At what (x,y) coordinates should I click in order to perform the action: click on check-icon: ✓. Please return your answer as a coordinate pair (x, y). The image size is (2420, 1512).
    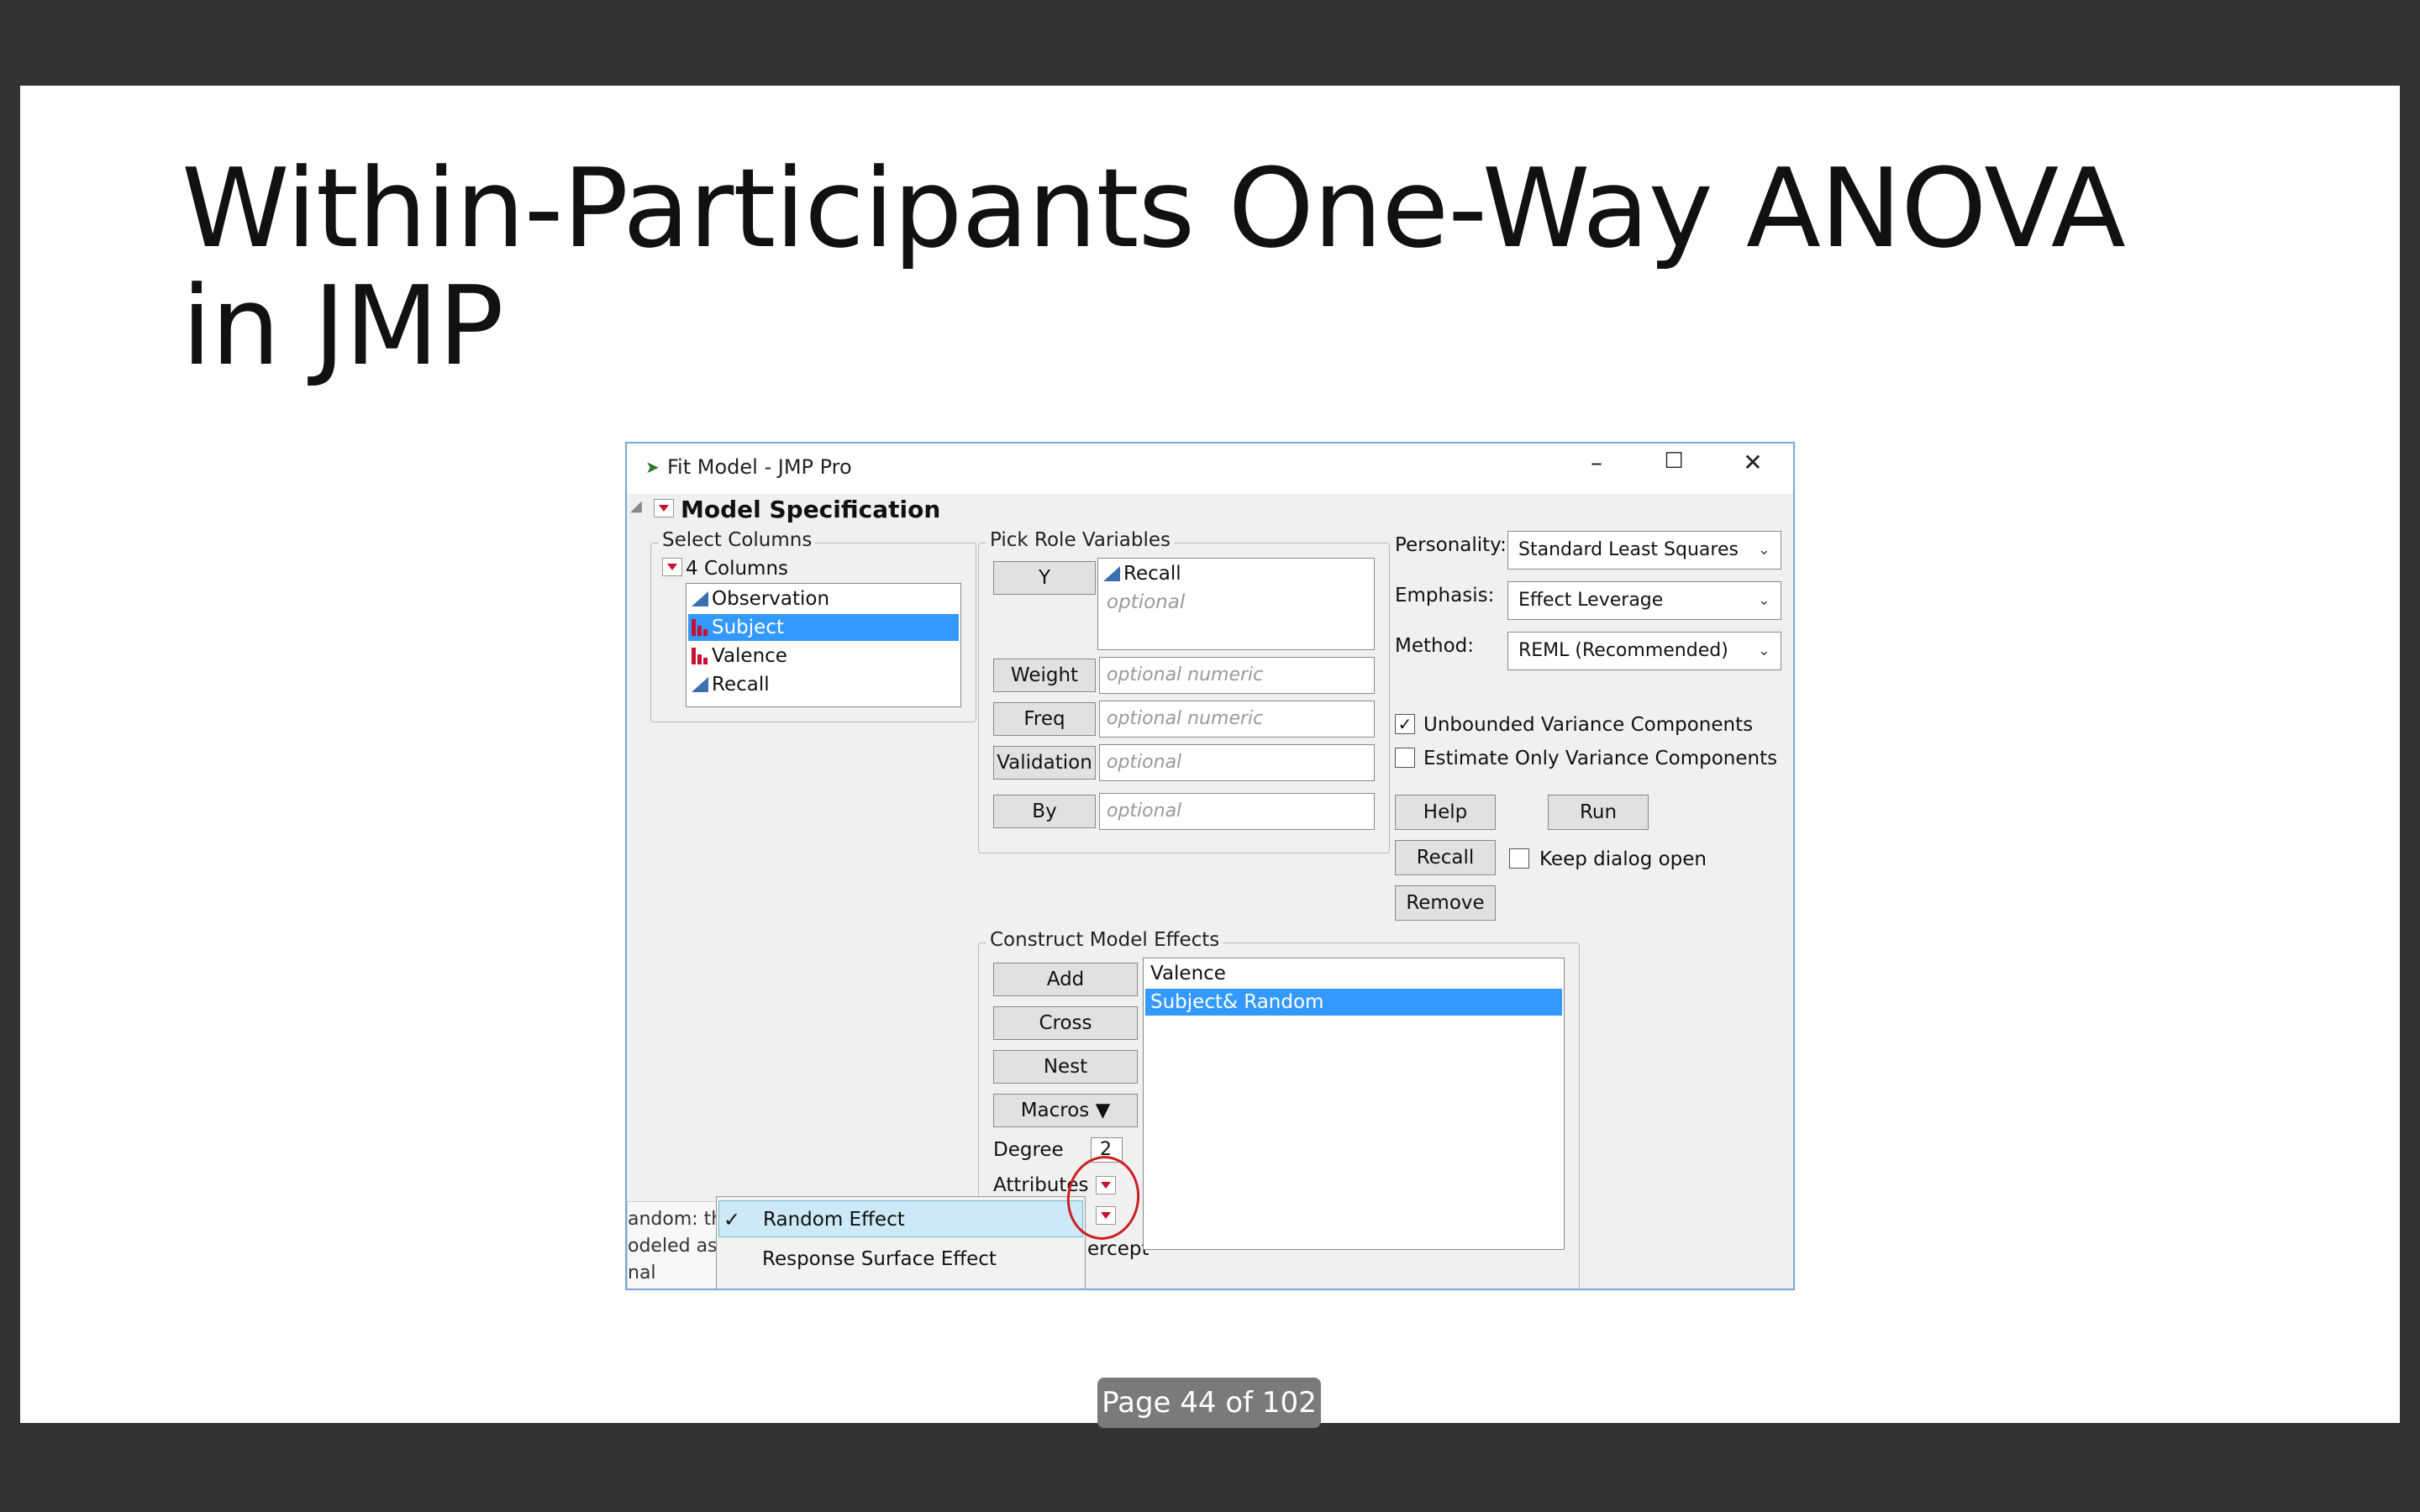
    Looking at the image, I should click on (732, 1219).